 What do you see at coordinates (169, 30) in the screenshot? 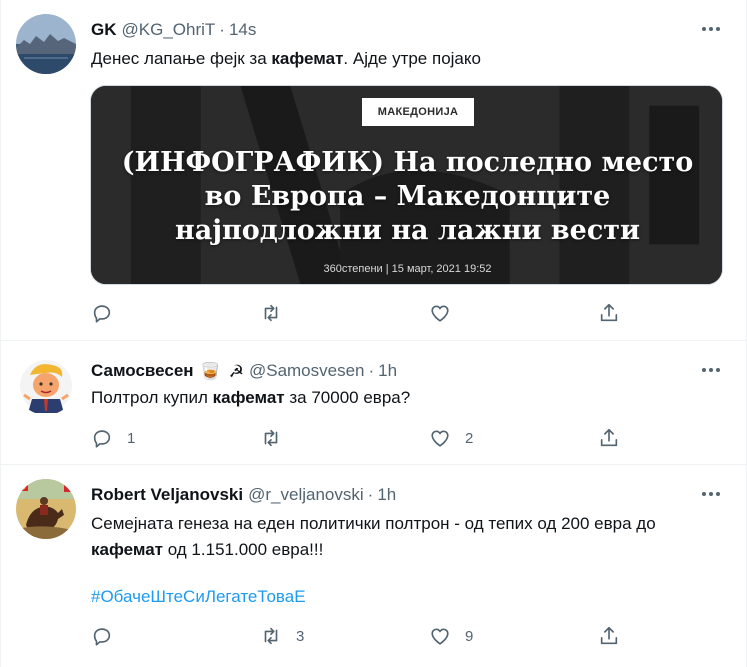
I see `user-handle: @KG_OhriT` at bounding box center [169, 30].